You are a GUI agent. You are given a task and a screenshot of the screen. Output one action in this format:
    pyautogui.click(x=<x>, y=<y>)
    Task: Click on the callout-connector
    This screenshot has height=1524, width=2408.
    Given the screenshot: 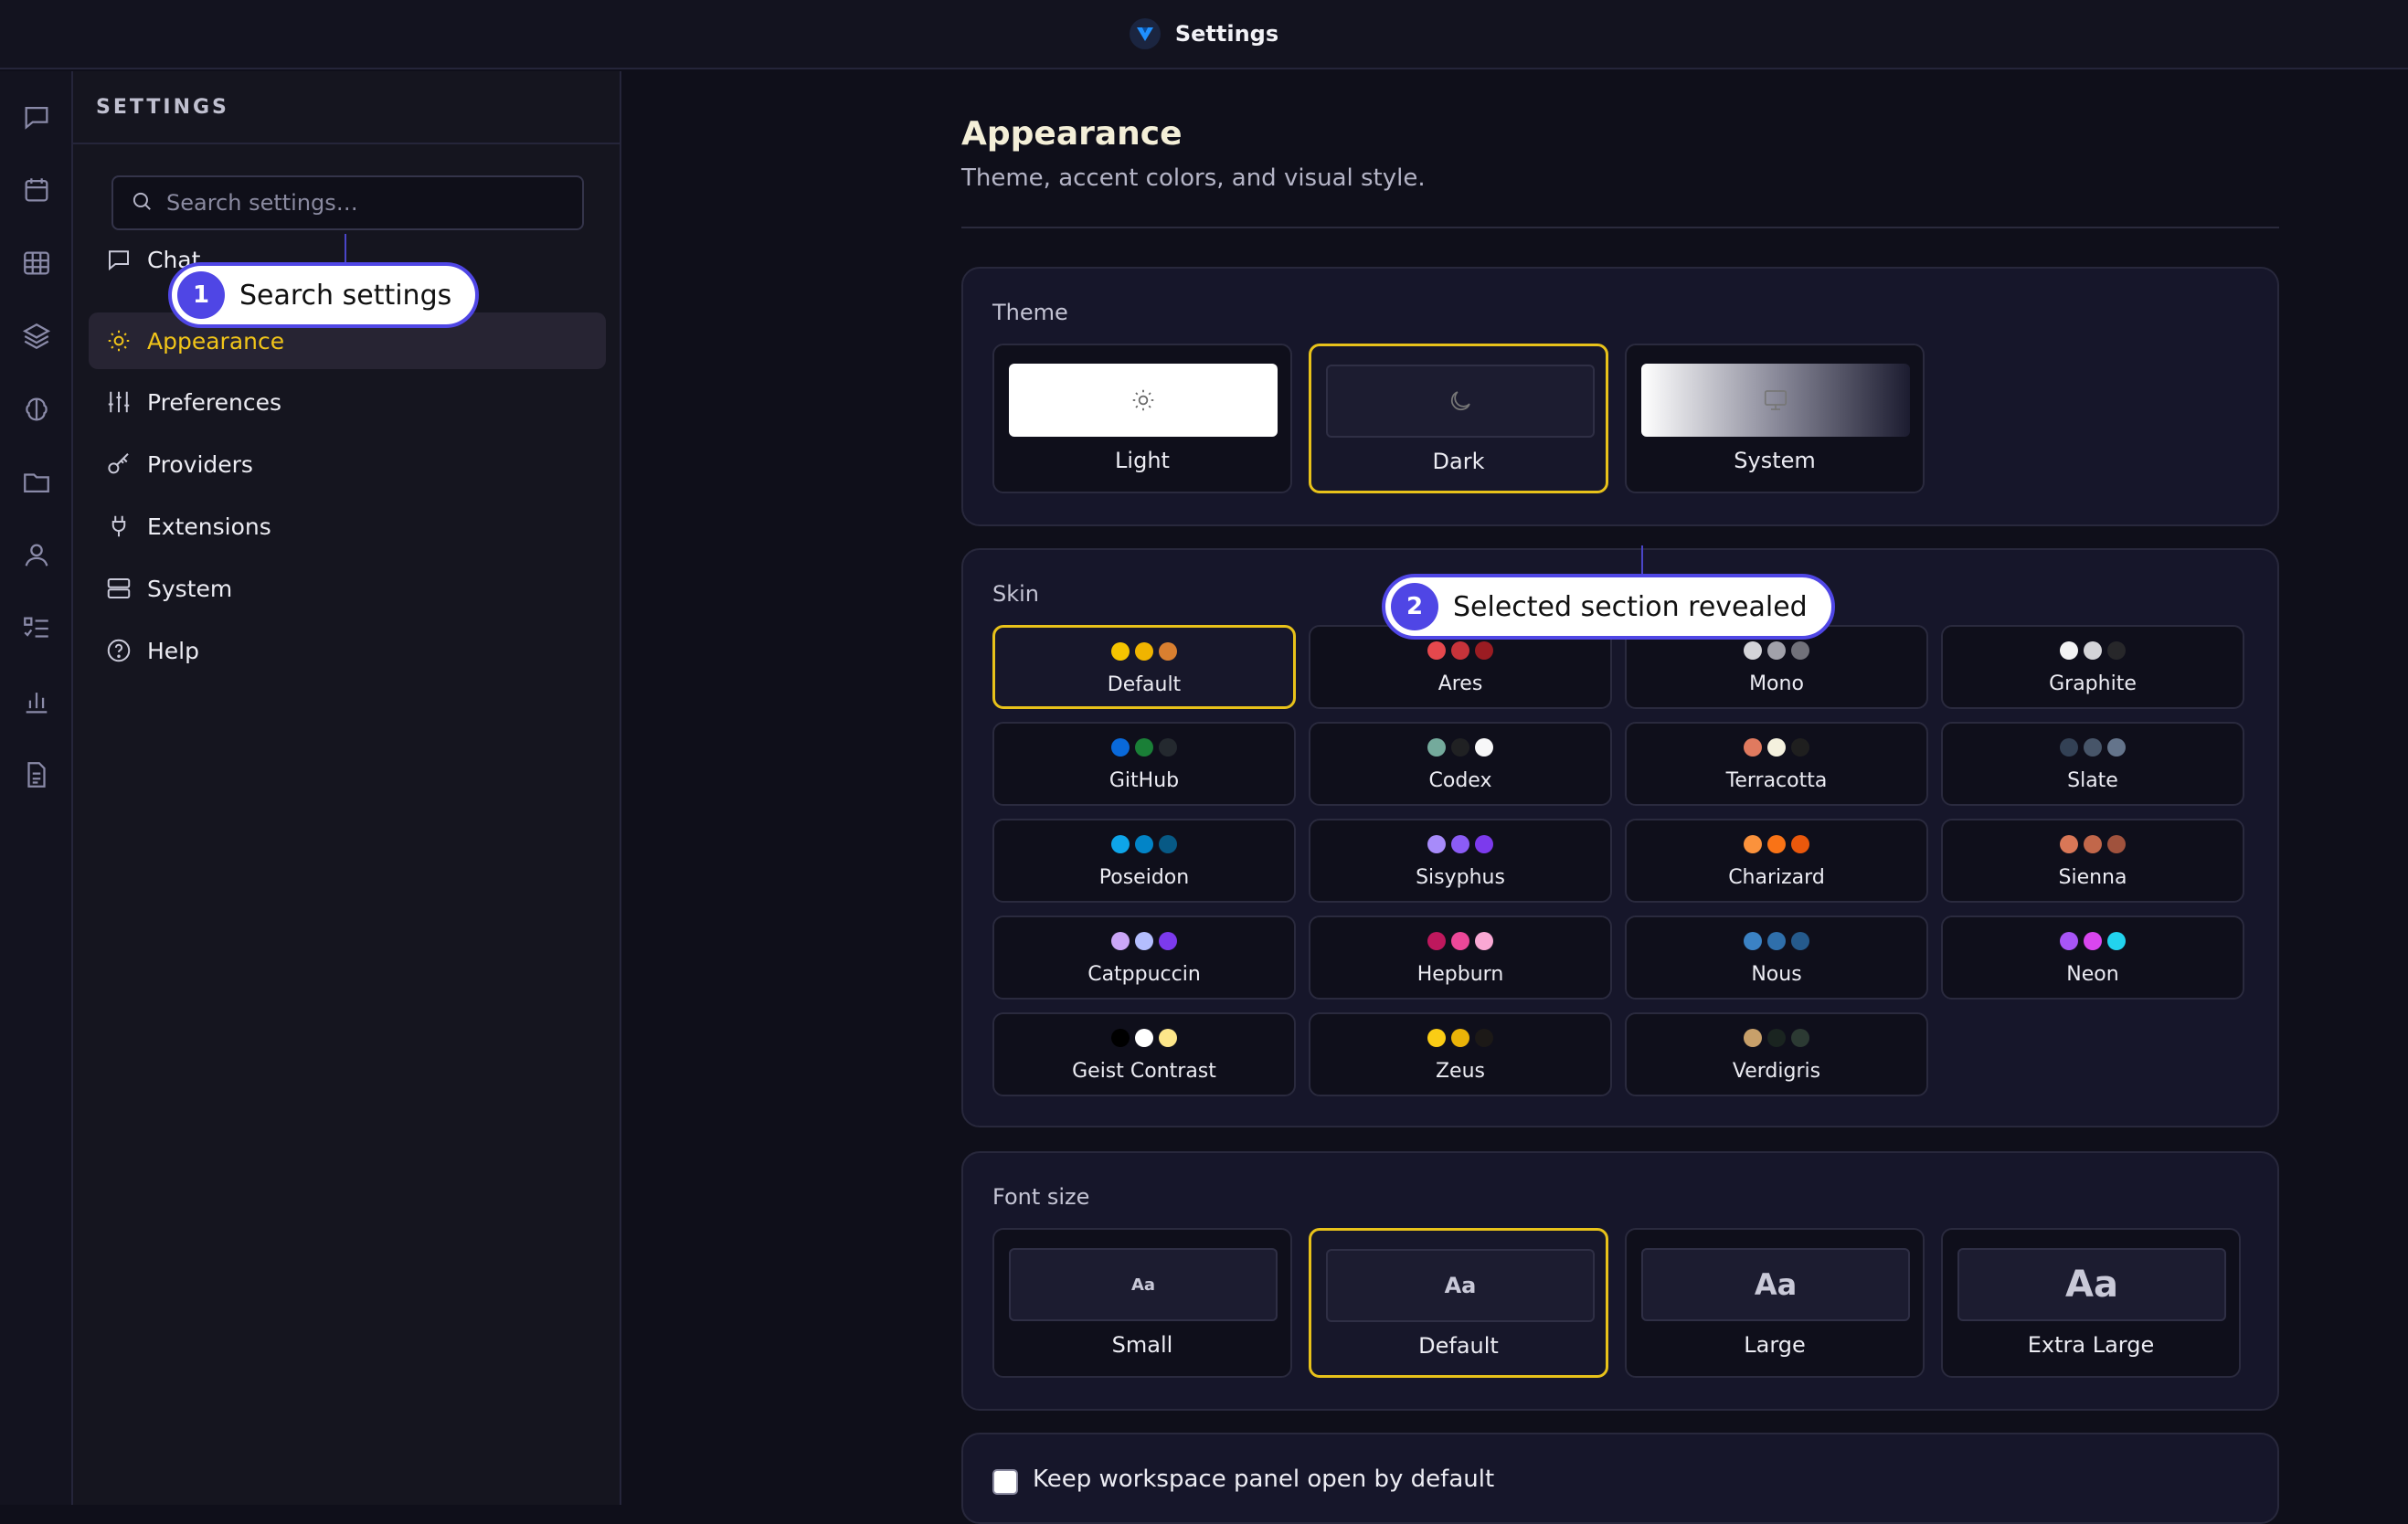 What is the action you would take?
    pyautogui.click(x=1642, y=560)
    